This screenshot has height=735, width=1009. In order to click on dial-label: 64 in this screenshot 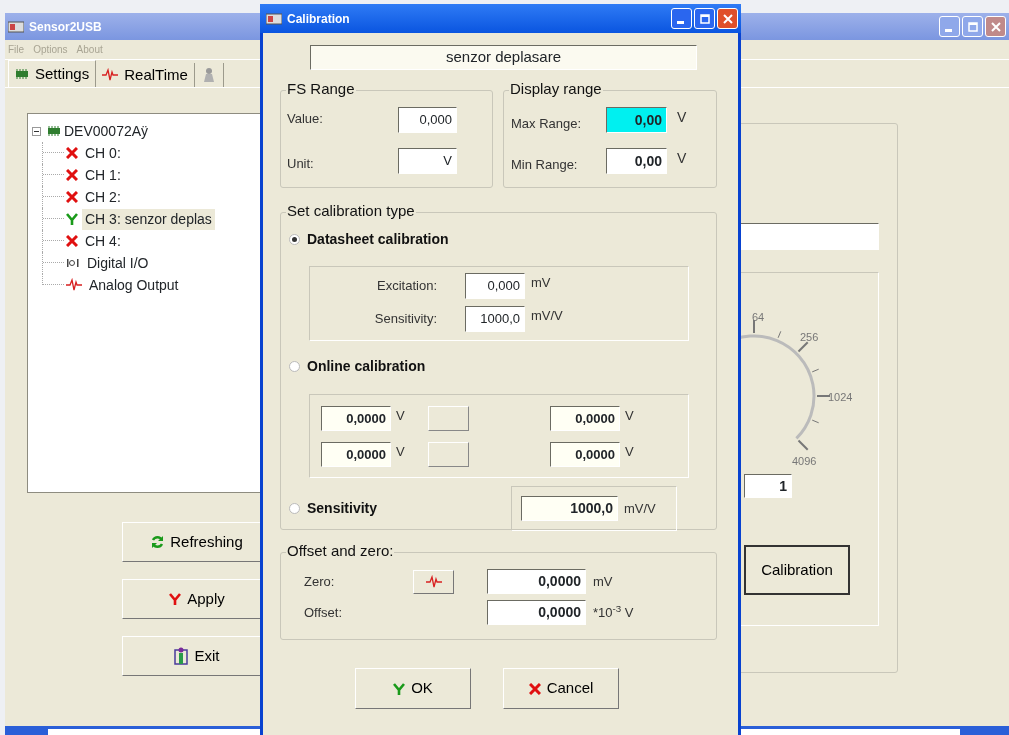, I will do `click(758, 317)`.